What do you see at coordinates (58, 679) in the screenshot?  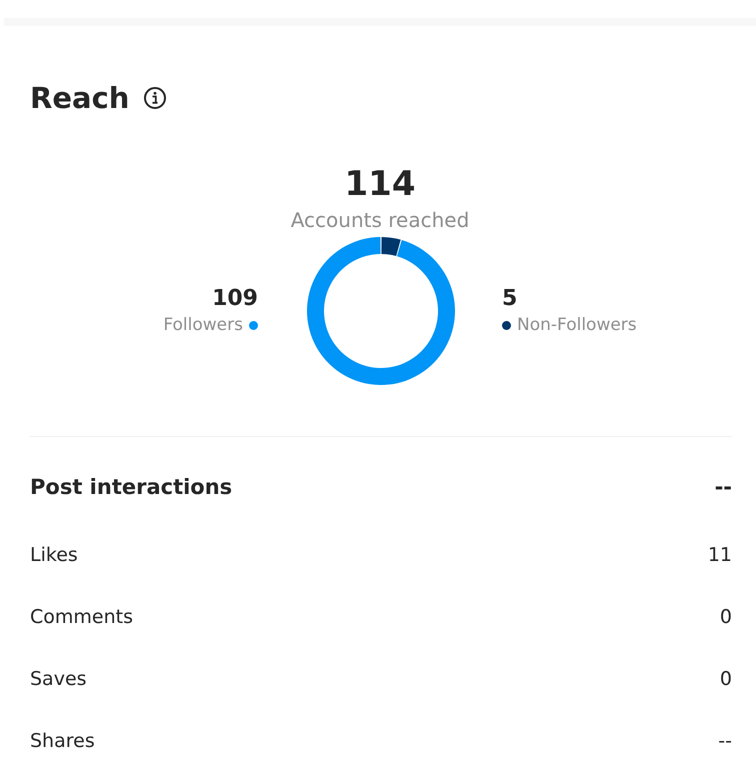 I see `metric-label: Saves` at bounding box center [58, 679].